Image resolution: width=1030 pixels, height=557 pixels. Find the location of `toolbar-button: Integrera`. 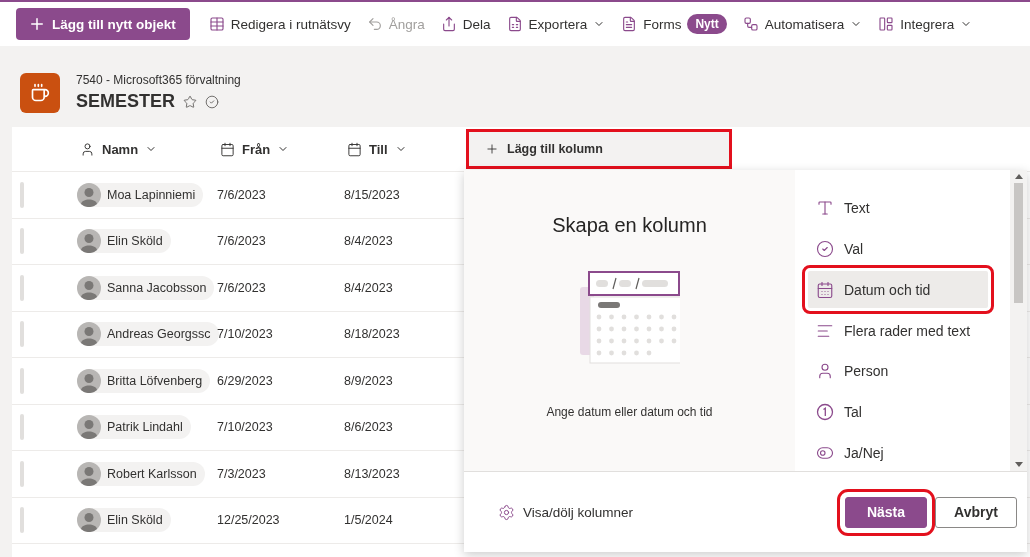

toolbar-button: Integrera is located at coordinates (925, 24).